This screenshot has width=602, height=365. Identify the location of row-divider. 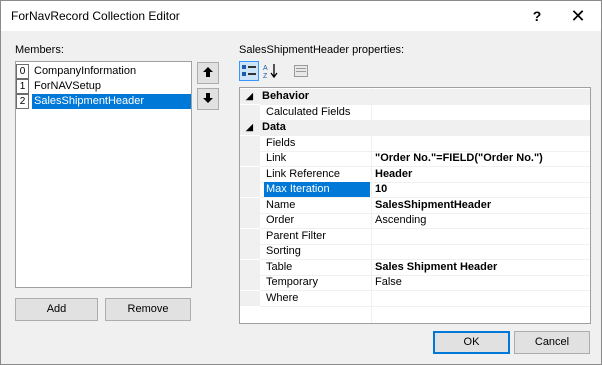
(425, 306).